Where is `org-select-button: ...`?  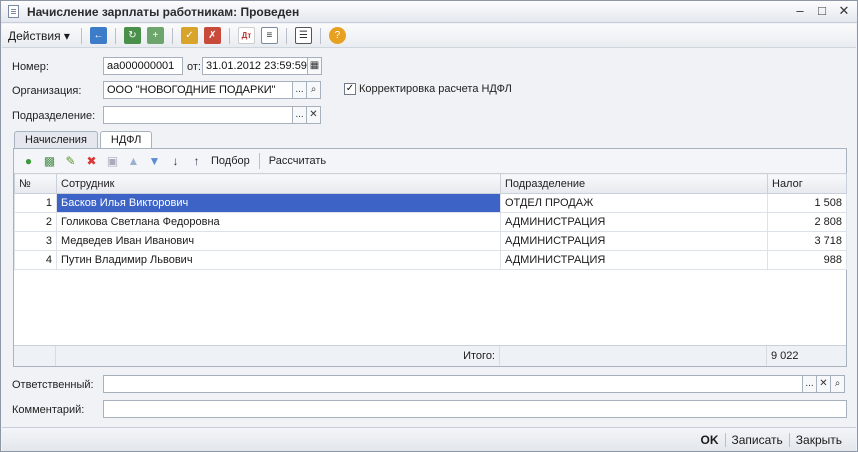 org-select-button: ... is located at coordinates (299, 90).